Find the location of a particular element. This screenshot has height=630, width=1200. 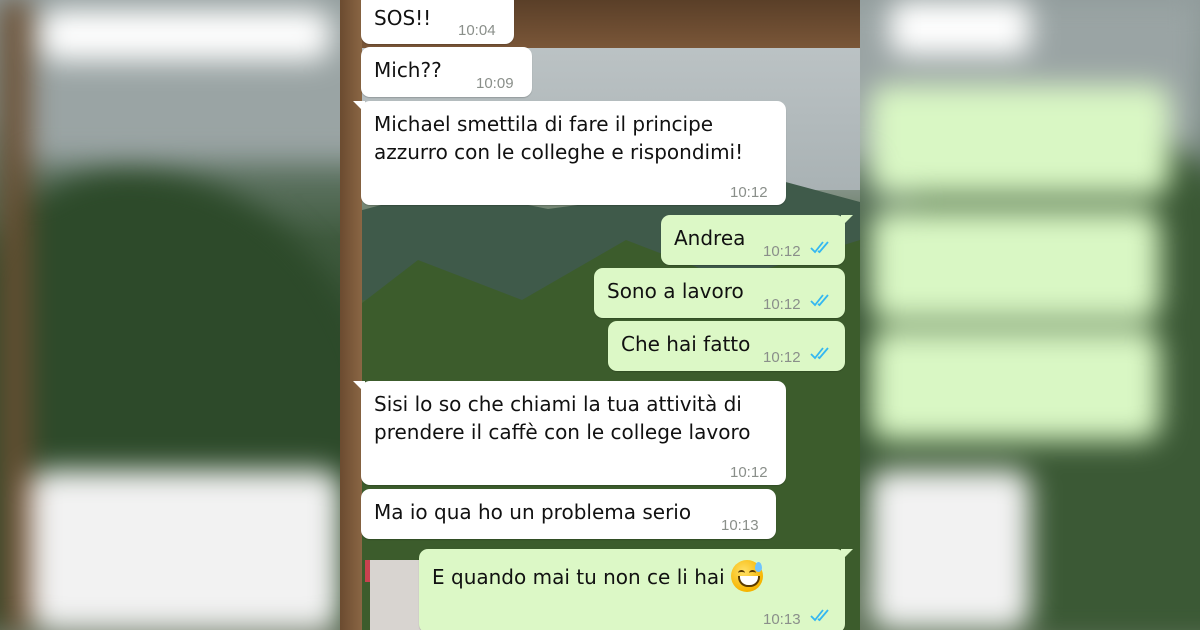

message-outgoing: Sono a lavoro 10:12 is located at coordinates (719, 293).